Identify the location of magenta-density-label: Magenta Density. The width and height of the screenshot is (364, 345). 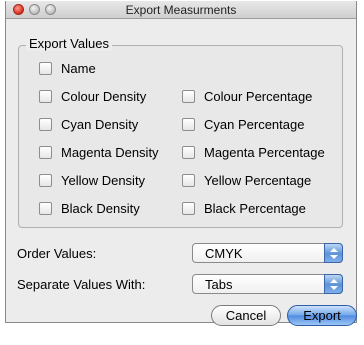
(110, 152).